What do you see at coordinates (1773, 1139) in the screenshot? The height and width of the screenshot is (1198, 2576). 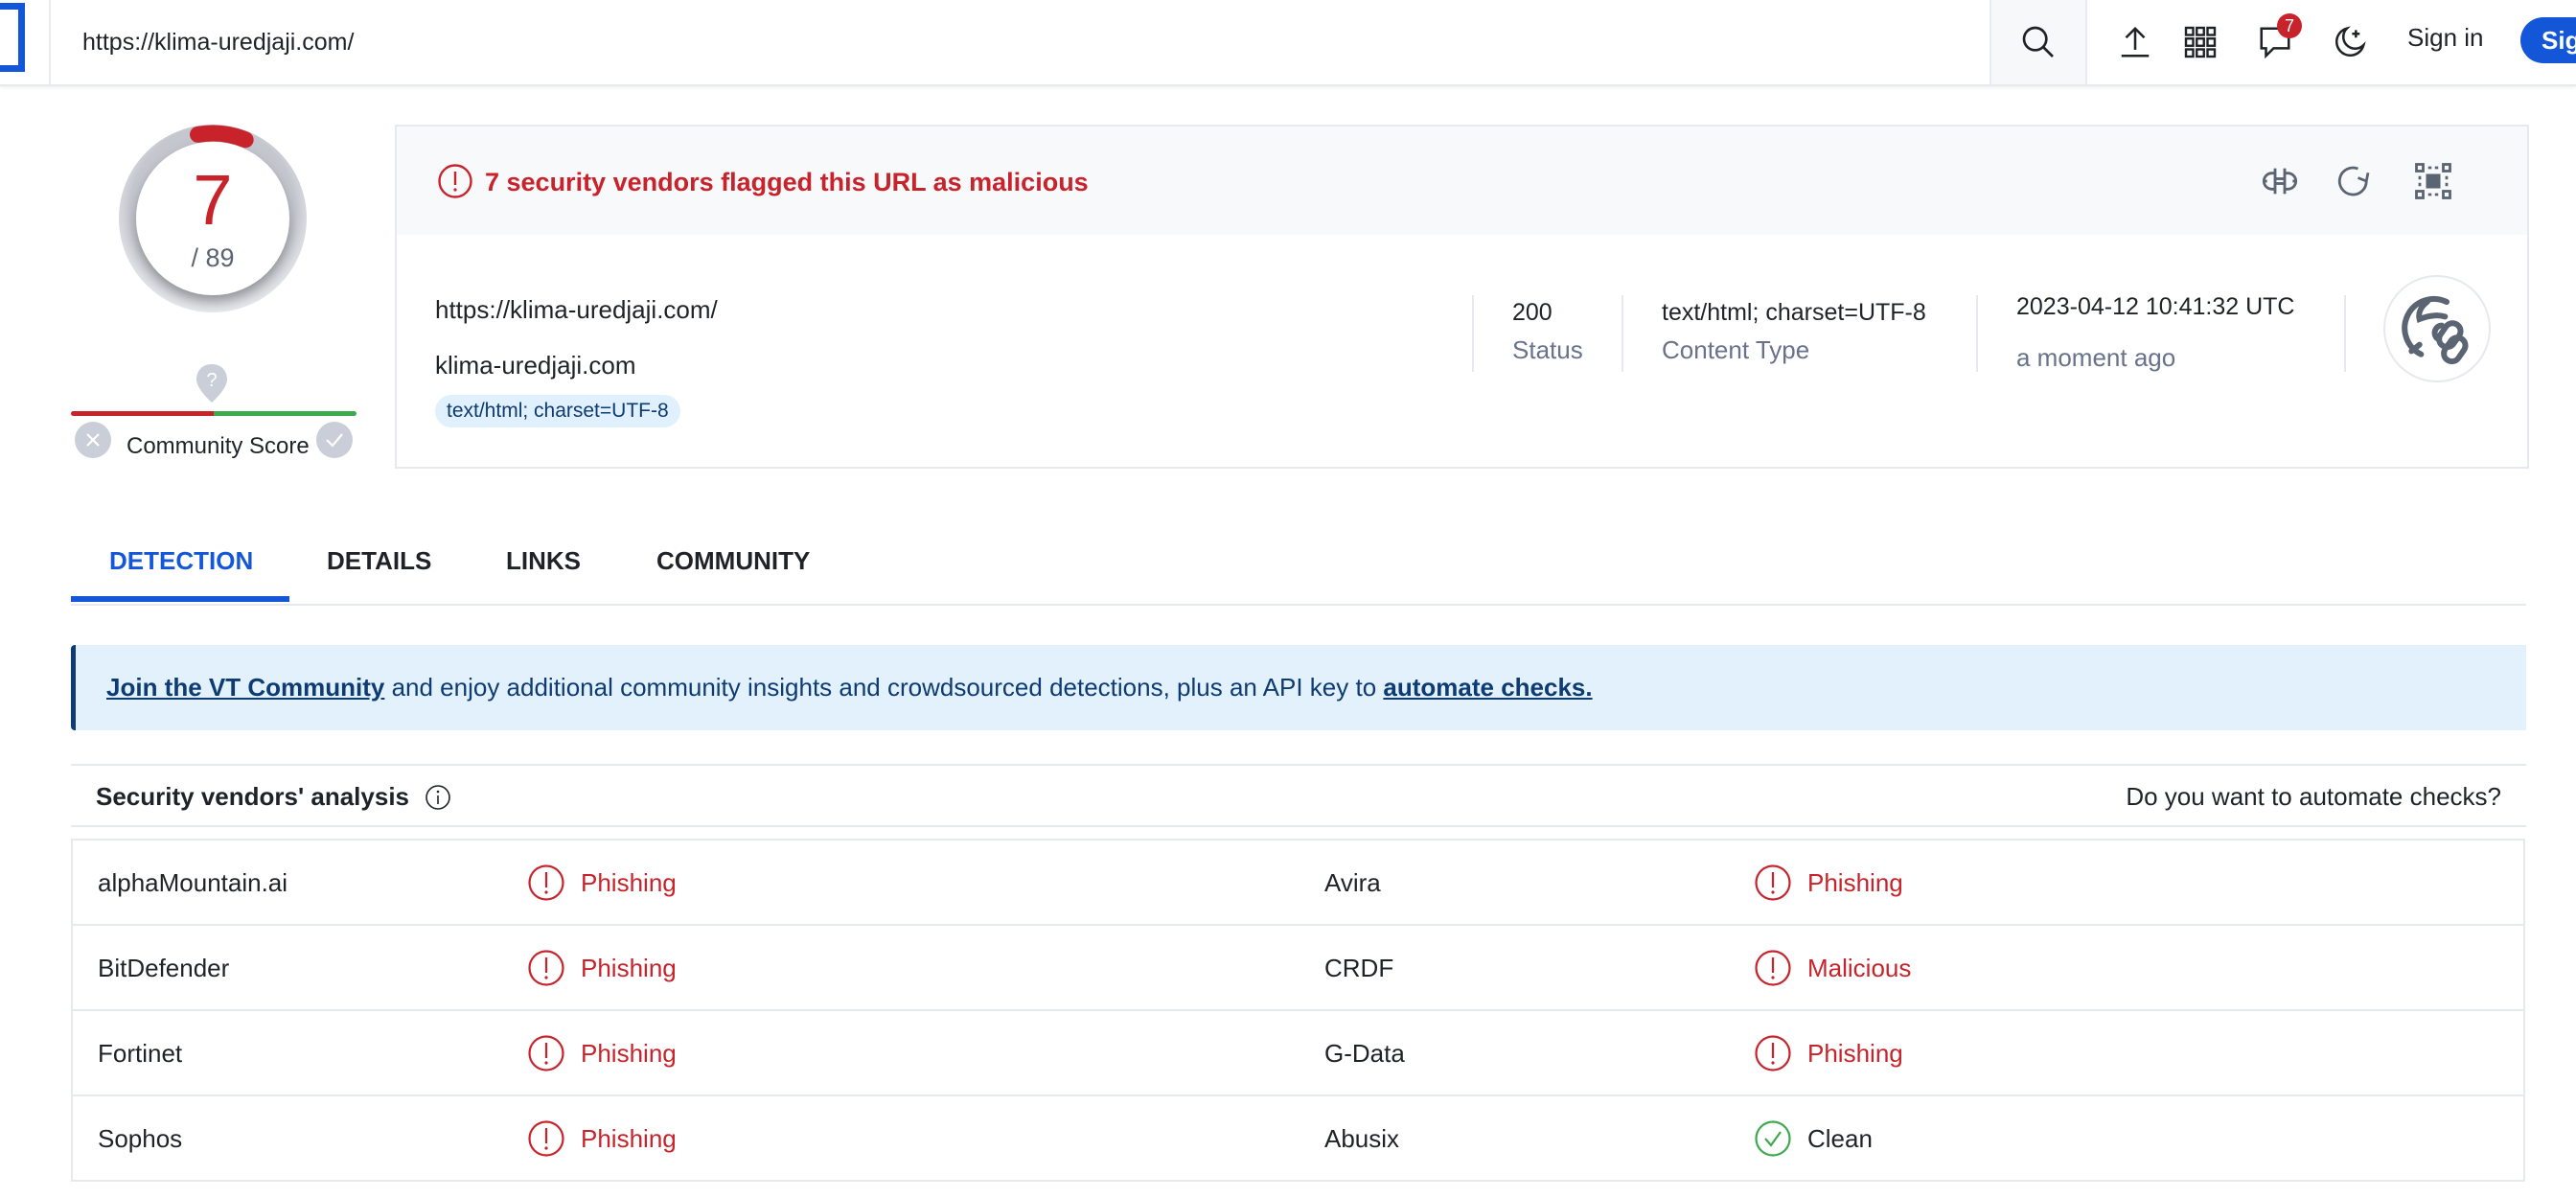 I see `check-circle-icon` at bounding box center [1773, 1139].